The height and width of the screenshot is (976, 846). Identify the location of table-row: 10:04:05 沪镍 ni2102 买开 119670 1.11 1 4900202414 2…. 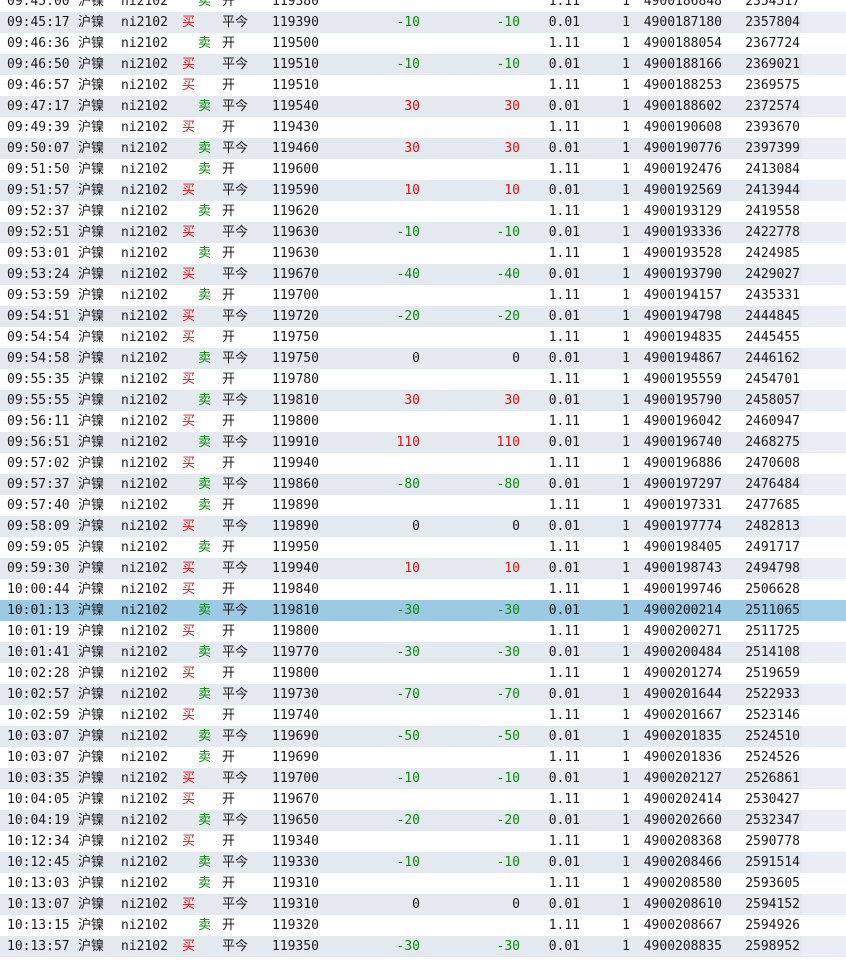
(423, 799).